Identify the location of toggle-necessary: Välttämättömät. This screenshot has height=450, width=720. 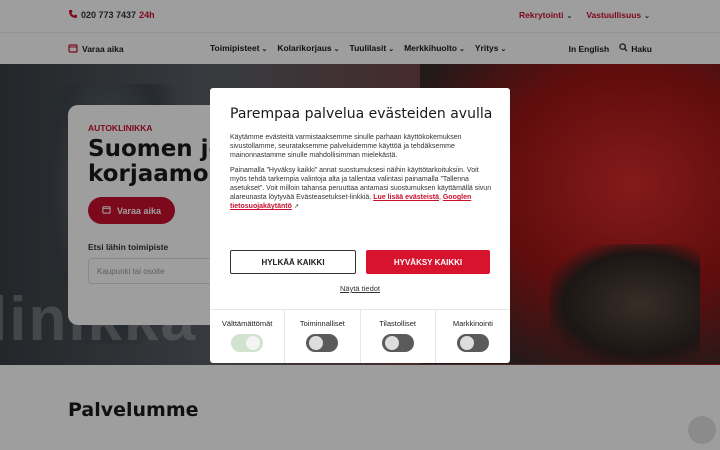
(248, 336).